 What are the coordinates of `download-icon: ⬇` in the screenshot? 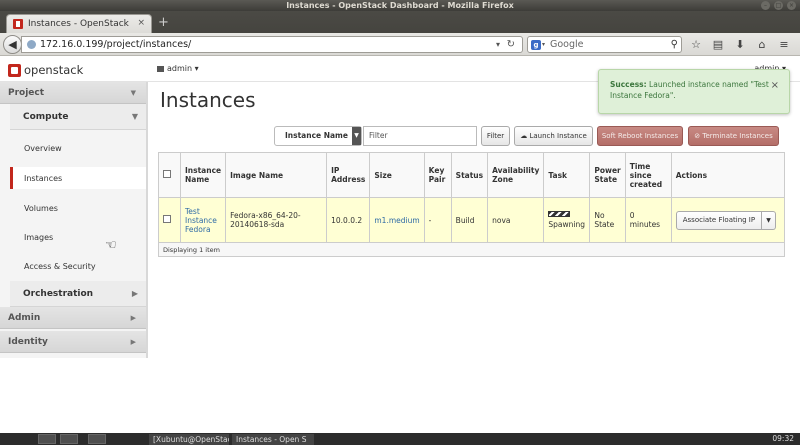 It's located at (740, 44).